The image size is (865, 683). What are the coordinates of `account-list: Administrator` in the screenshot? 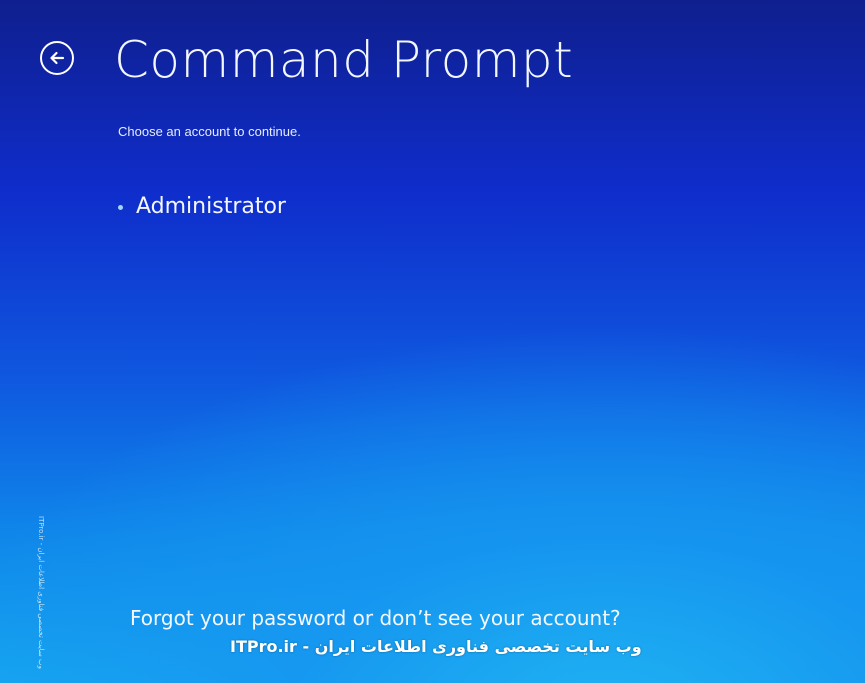 It's located at (202, 207).